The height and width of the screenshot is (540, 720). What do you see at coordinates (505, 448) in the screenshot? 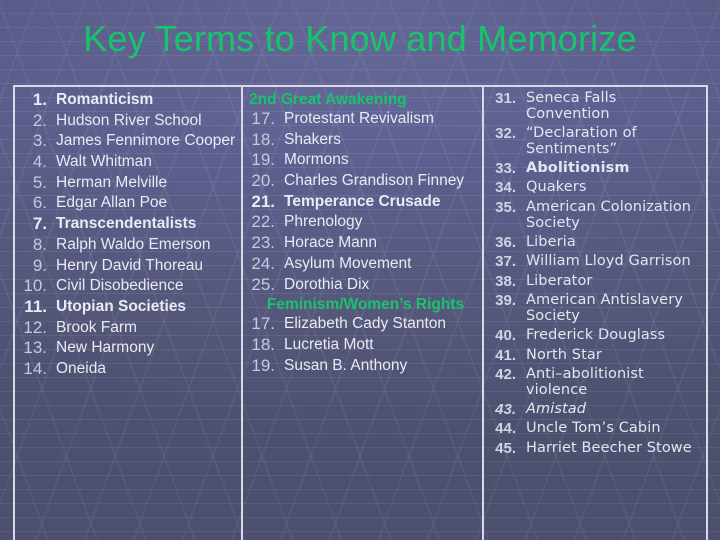
I see `list-item-number: 45.` at bounding box center [505, 448].